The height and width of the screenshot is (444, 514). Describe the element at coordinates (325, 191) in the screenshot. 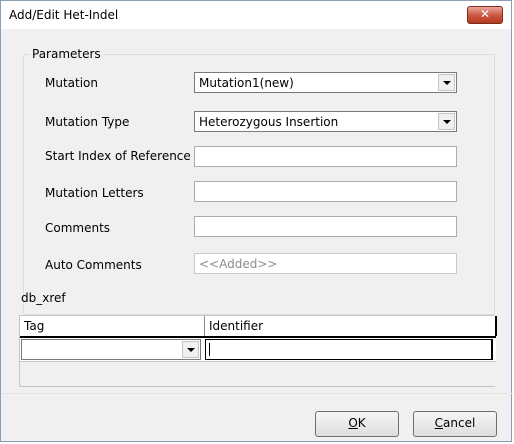

I see `mutation-letters-field` at that location.